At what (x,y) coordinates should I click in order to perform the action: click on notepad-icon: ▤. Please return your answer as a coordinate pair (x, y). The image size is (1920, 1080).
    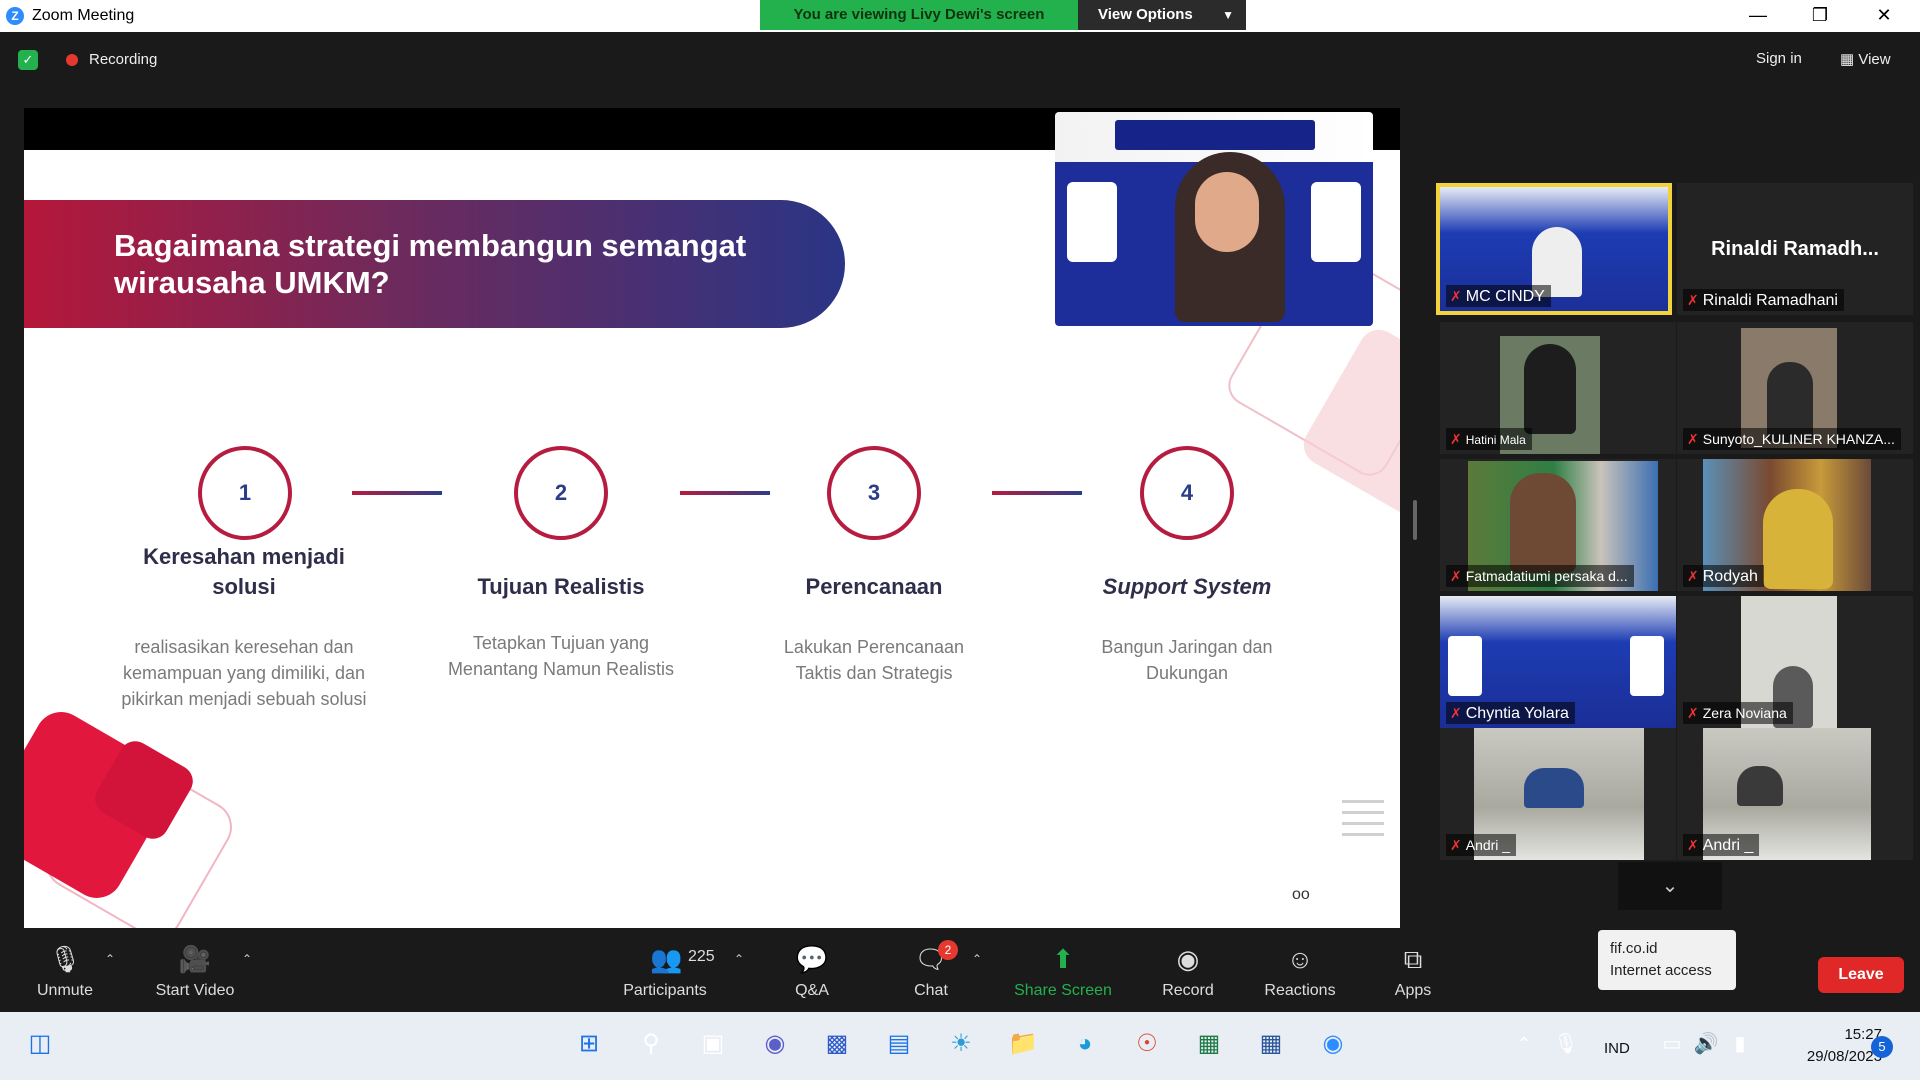
    Looking at the image, I should click on (899, 1044).